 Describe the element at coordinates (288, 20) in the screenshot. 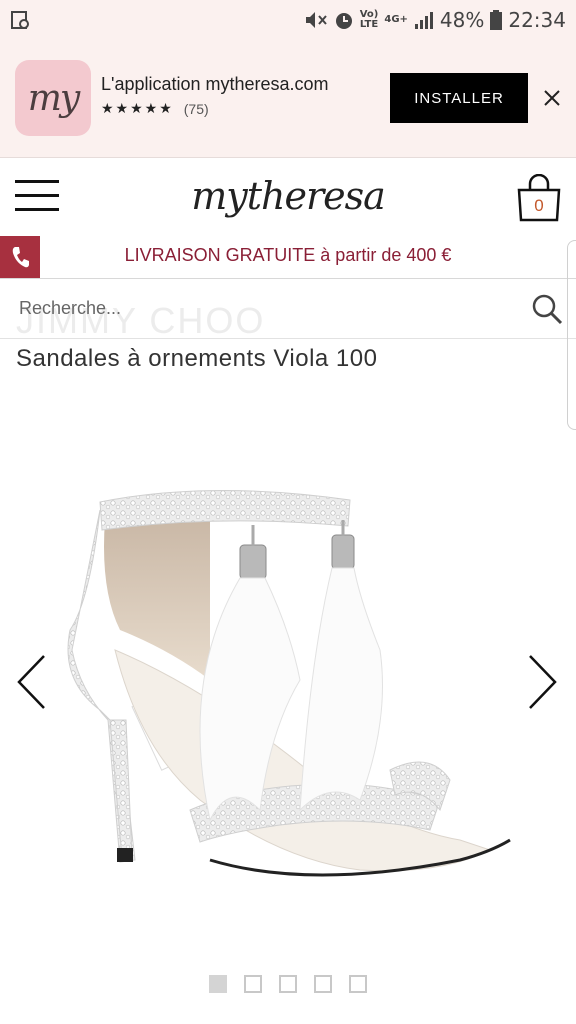

I see `status-bar: Vo) LTE 4G+ 48% 22:34` at that location.